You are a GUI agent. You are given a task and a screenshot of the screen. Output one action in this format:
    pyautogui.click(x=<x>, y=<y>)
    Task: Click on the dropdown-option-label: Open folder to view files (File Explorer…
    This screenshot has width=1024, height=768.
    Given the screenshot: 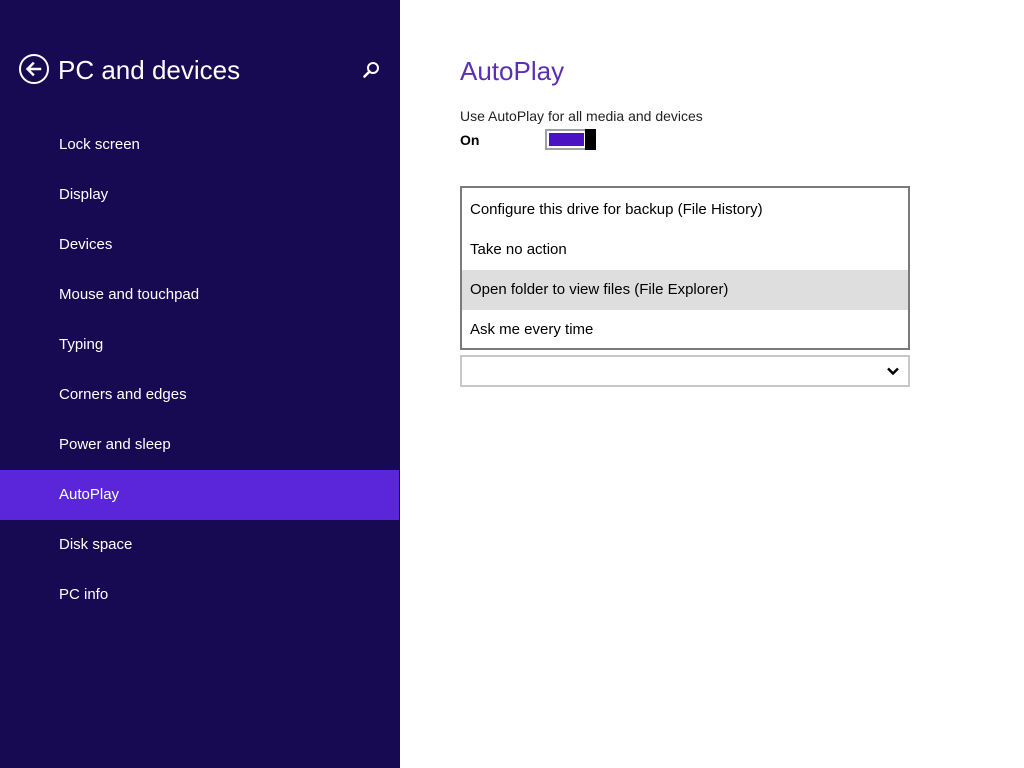 What is the action you would take?
    pyautogui.click(x=599, y=289)
    